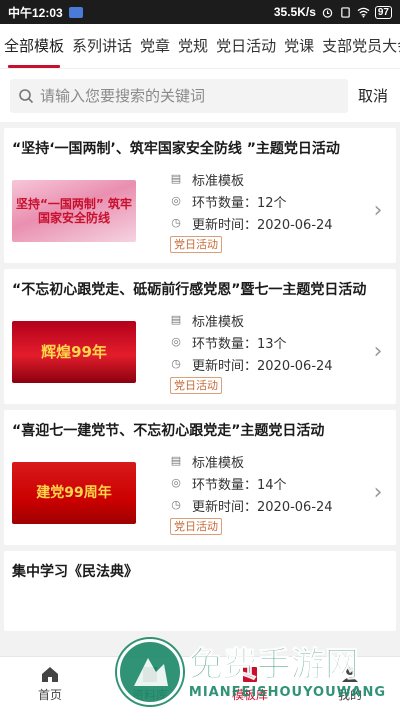 Image resolution: width=400 pixels, height=711 pixels. I want to click on sim-icon, so click(345, 12).